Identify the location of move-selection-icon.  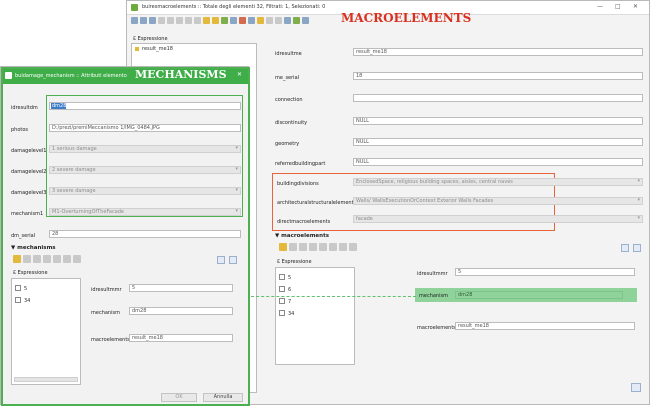
(242, 20).